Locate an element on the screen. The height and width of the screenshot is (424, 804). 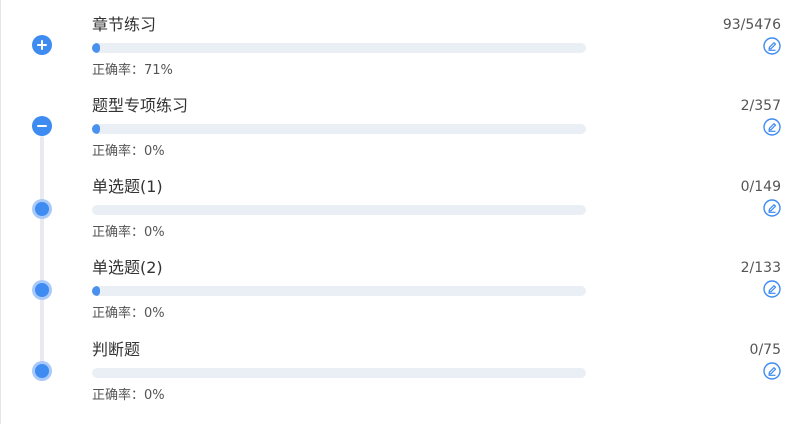
practice-item-title: 题型专项练习 is located at coordinates (140, 106).